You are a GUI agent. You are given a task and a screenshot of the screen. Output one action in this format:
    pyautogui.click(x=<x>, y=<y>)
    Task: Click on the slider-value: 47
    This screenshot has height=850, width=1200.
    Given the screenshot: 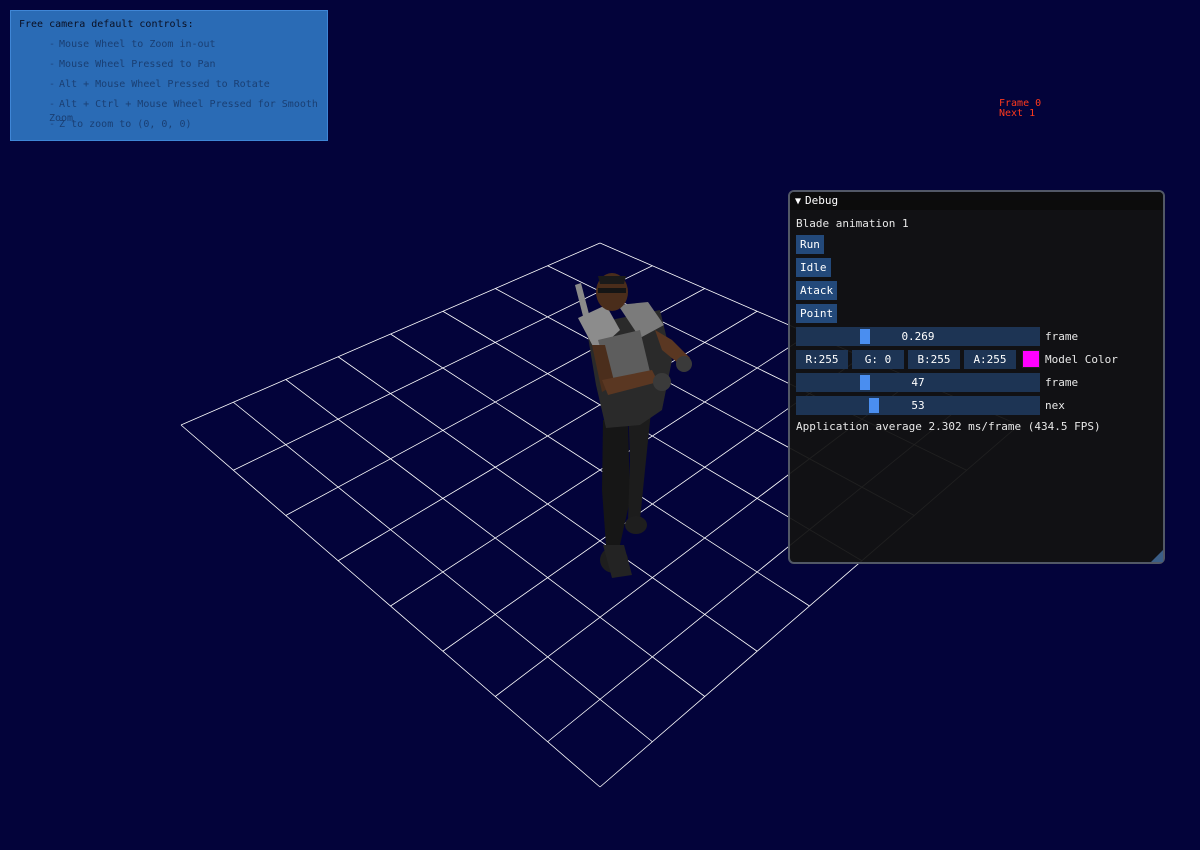 What is the action you would take?
    pyautogui.click(x=918, y=382)
    